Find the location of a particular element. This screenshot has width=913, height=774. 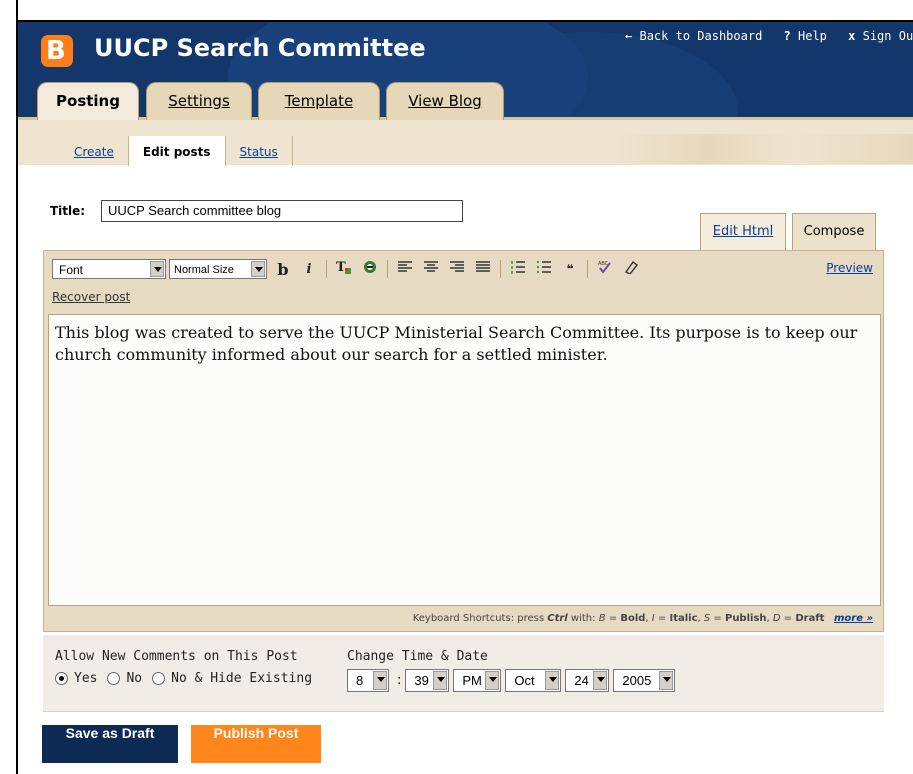

recover-post-link: Recover post is located at coordinates (91, 297).